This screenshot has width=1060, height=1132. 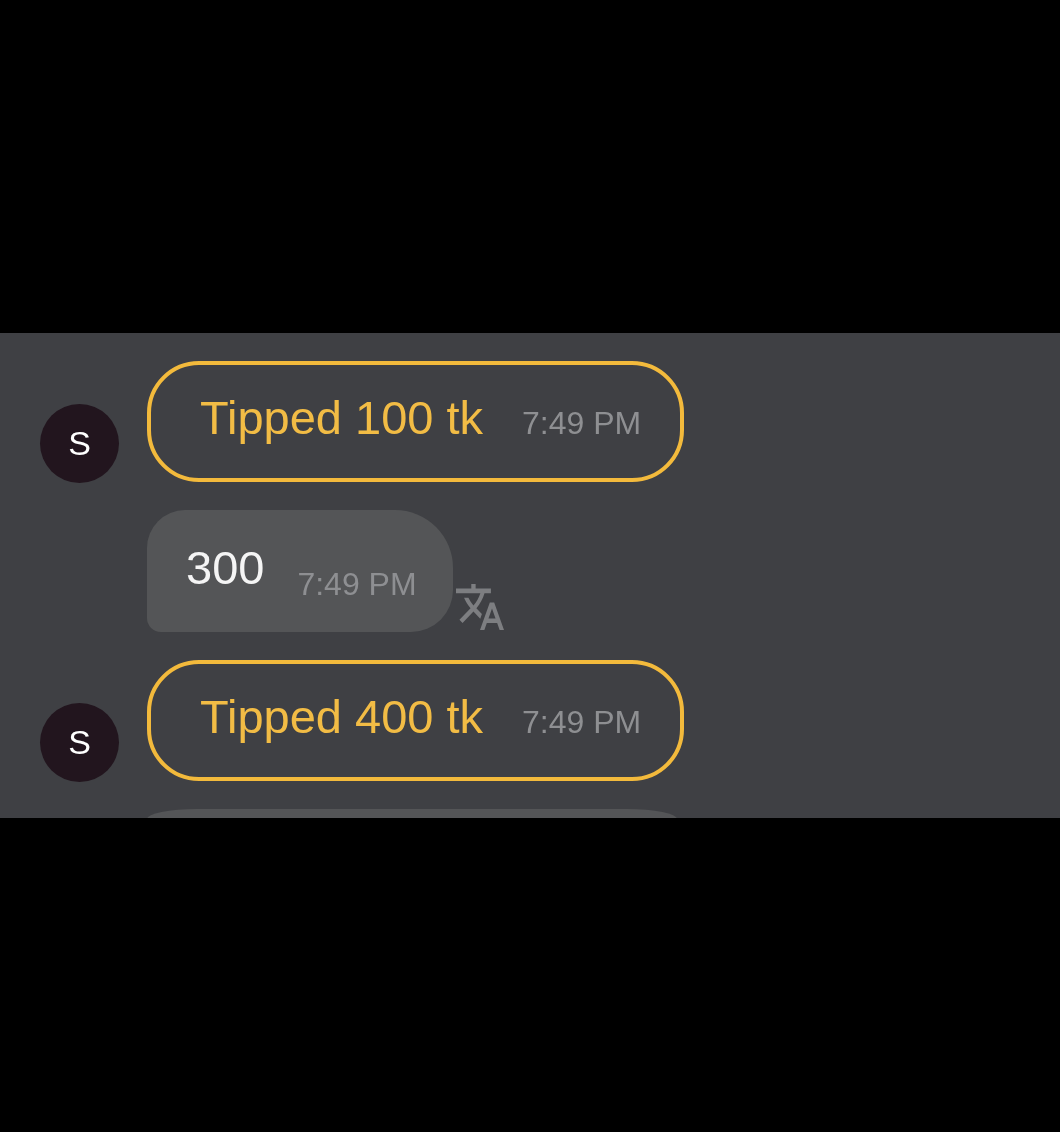 I want to click on tip-text: Tipped 400 tk, so click(x=342, y=717).